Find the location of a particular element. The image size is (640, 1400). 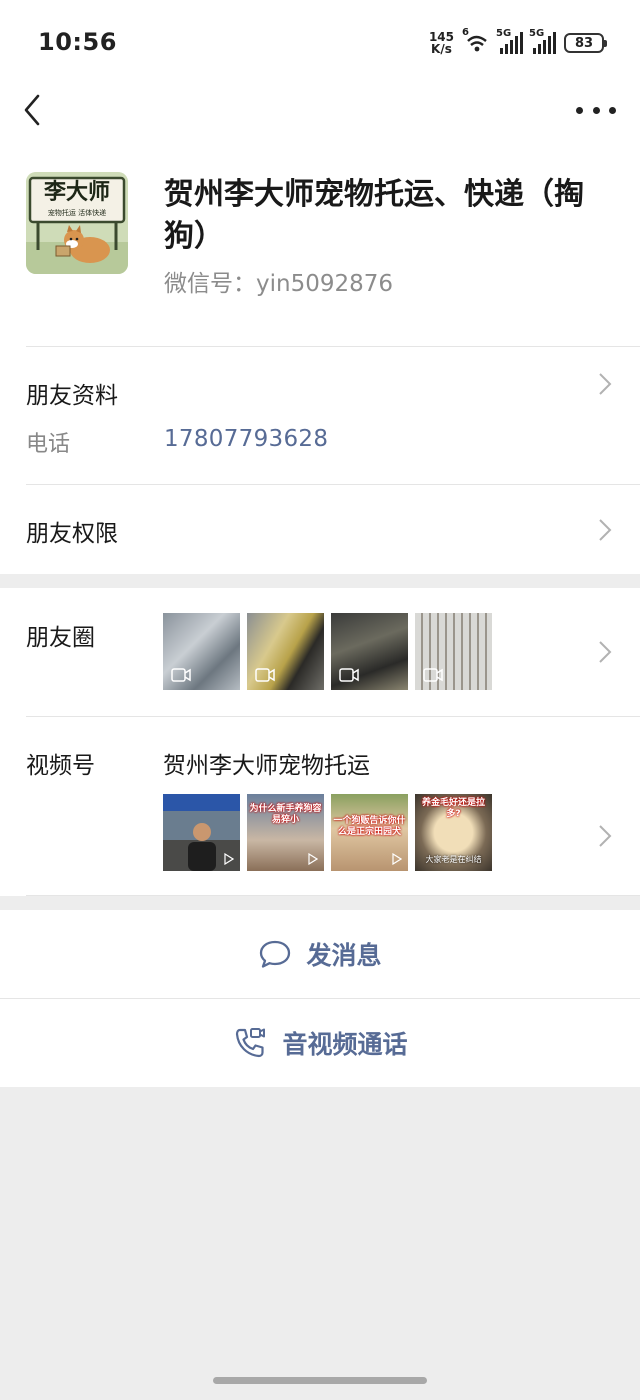

status-bar: 10:56 145 K/s 6 5G 5G 83 is located at coordinates (320, 43).